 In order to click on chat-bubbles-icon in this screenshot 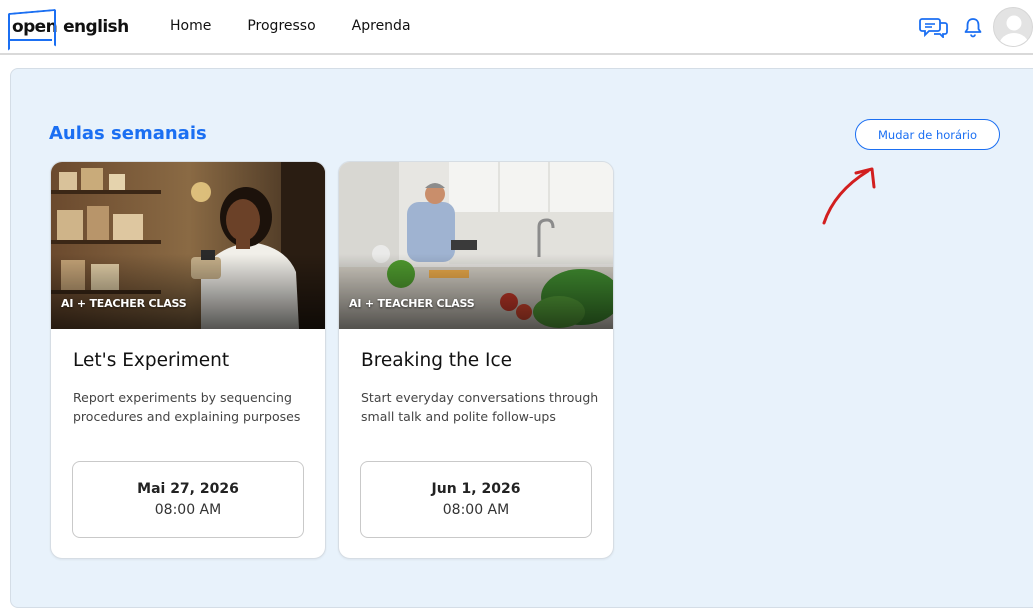, I will do `click(934, 27)`.